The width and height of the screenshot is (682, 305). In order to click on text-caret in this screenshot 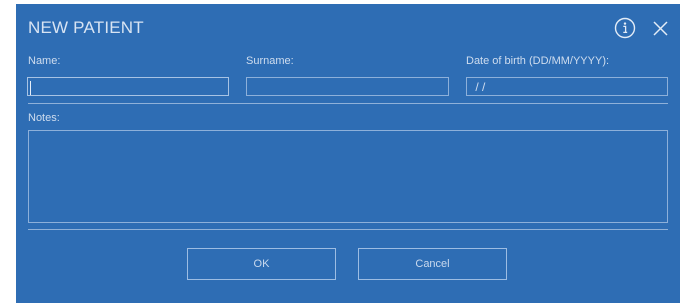, I will do `click(30, 88)`.